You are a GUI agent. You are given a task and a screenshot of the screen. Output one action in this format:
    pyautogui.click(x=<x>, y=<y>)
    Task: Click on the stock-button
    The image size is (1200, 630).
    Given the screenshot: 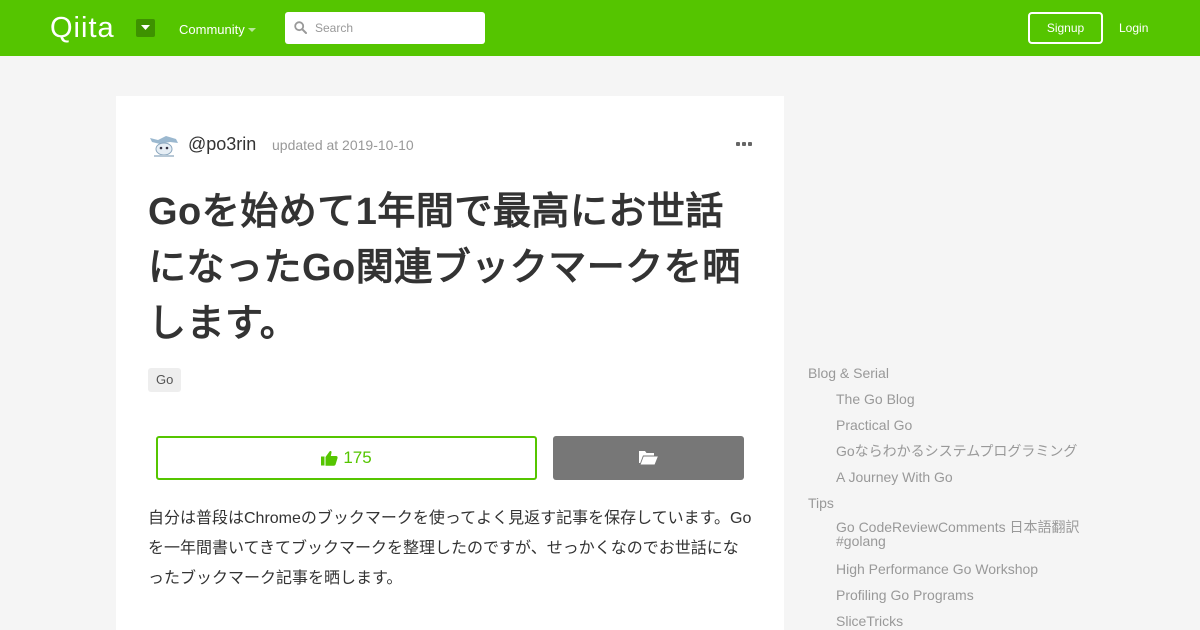 What is the action you would take?
    pyautogui.click(x=648, y=458)
    